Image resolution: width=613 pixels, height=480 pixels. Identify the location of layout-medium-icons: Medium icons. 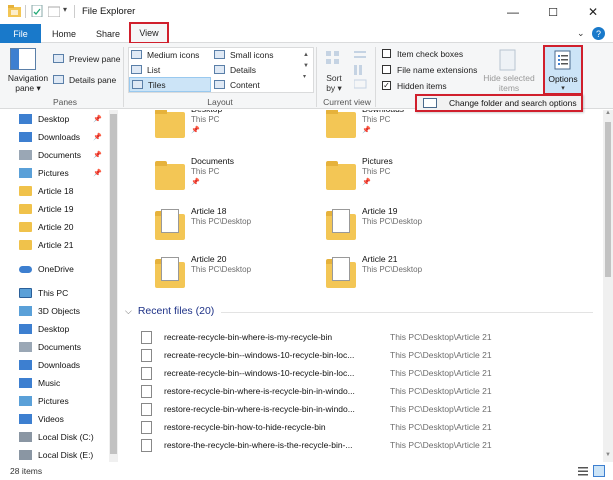
(165, 54).